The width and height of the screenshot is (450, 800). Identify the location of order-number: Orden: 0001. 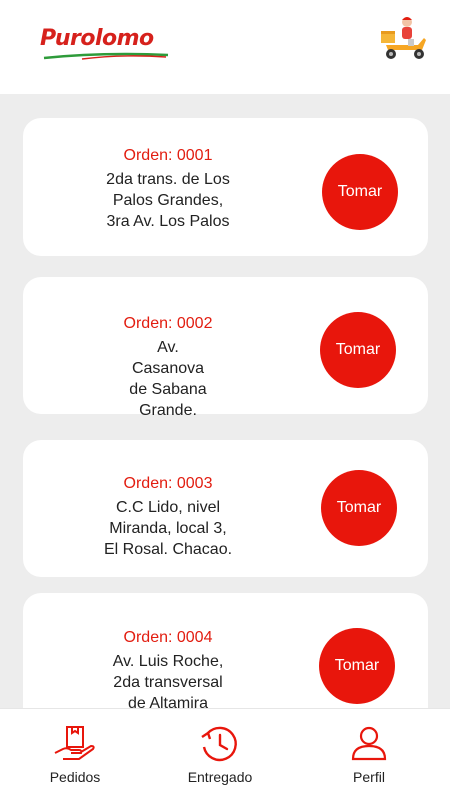
(168, 155).